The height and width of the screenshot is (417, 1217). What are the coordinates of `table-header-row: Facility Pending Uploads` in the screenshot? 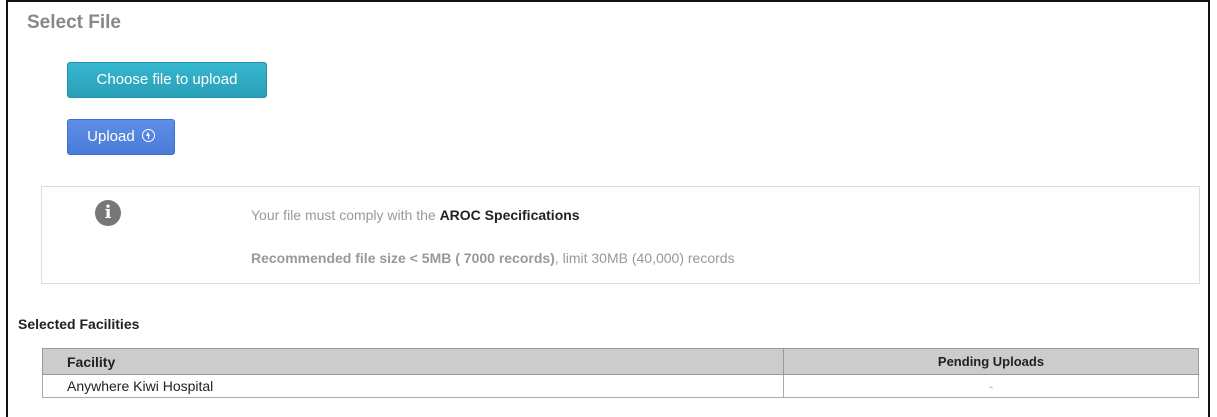 It's located at (620, 361).